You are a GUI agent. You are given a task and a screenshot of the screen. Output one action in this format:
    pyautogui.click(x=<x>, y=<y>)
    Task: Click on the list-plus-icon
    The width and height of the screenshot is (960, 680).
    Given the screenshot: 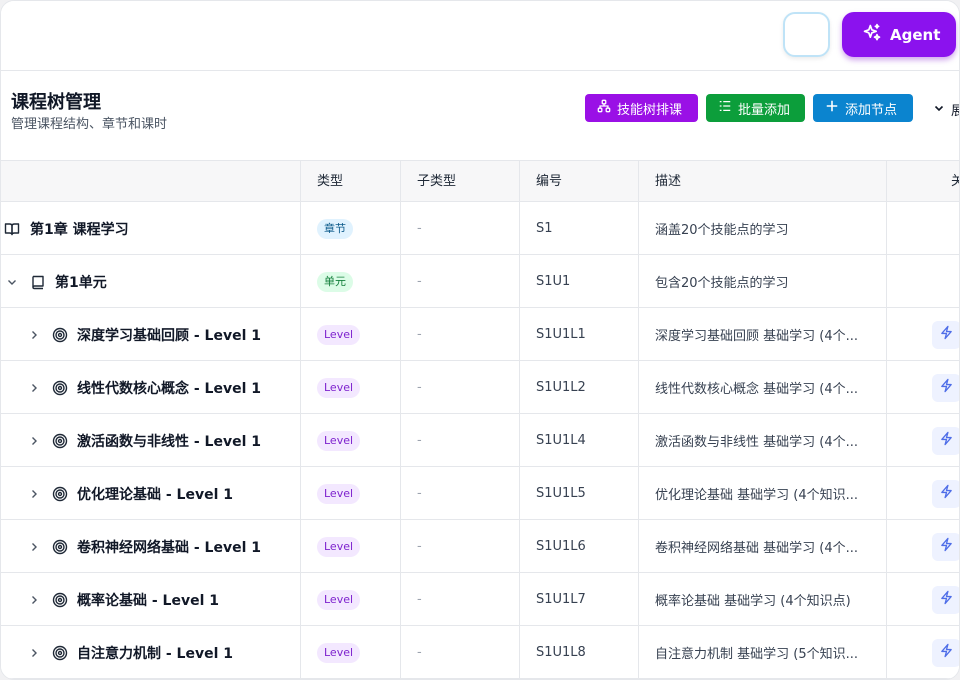 What is the action you would take?
    pyautogui.click(x=725, y=108)
    